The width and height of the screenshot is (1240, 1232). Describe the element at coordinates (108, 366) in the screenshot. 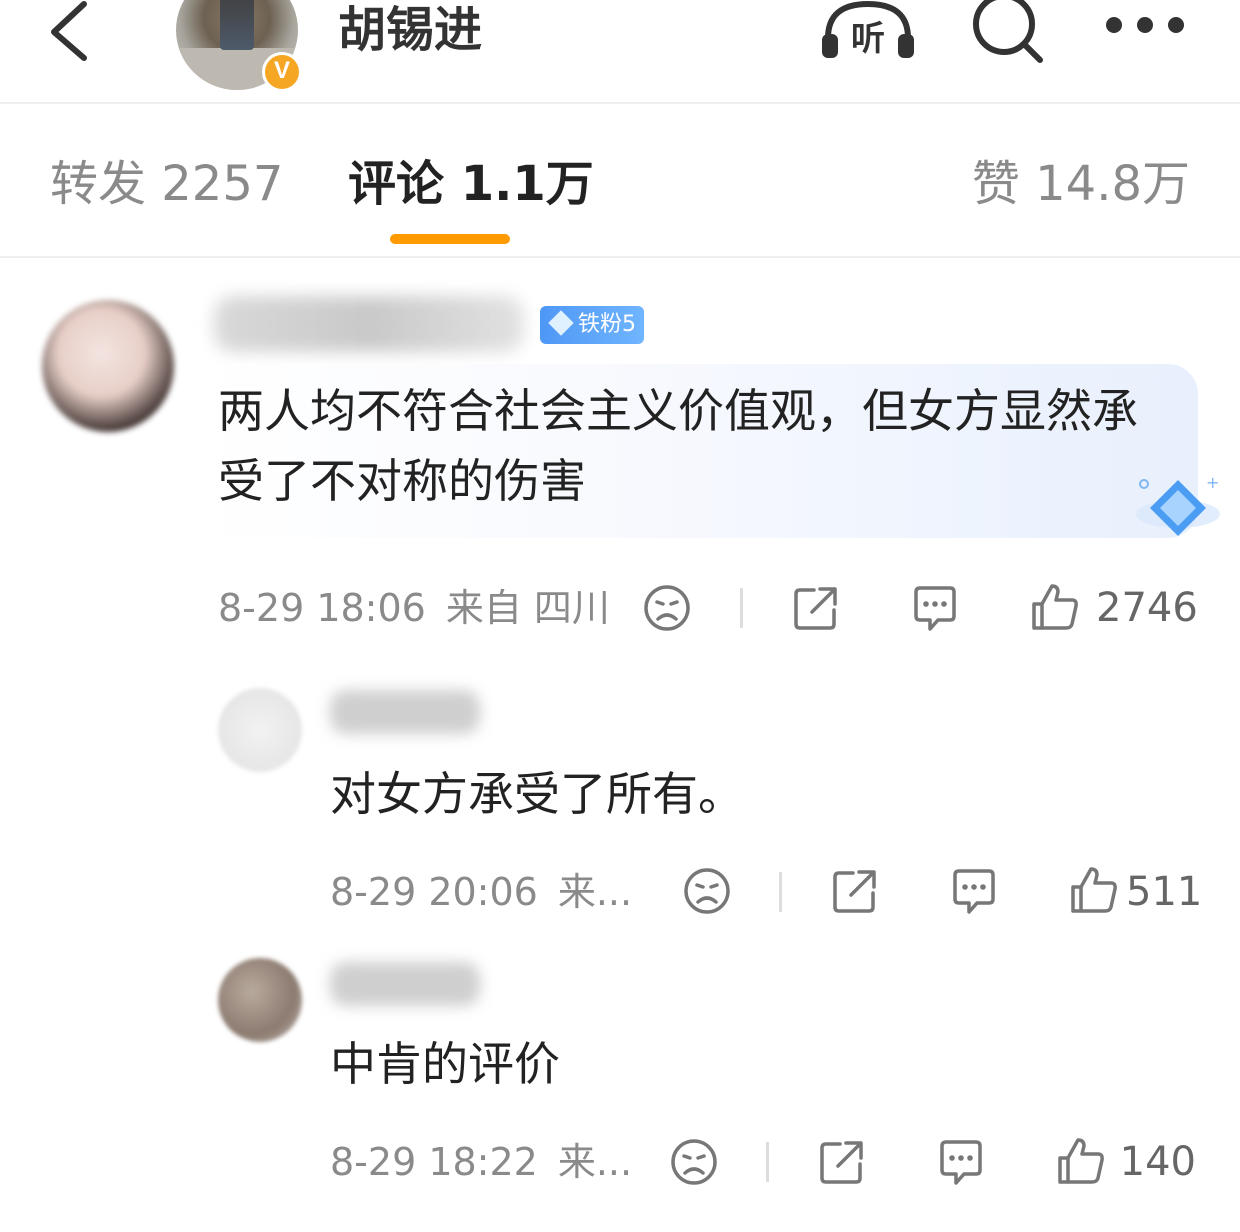

I see `commenter-avatar` at that location.